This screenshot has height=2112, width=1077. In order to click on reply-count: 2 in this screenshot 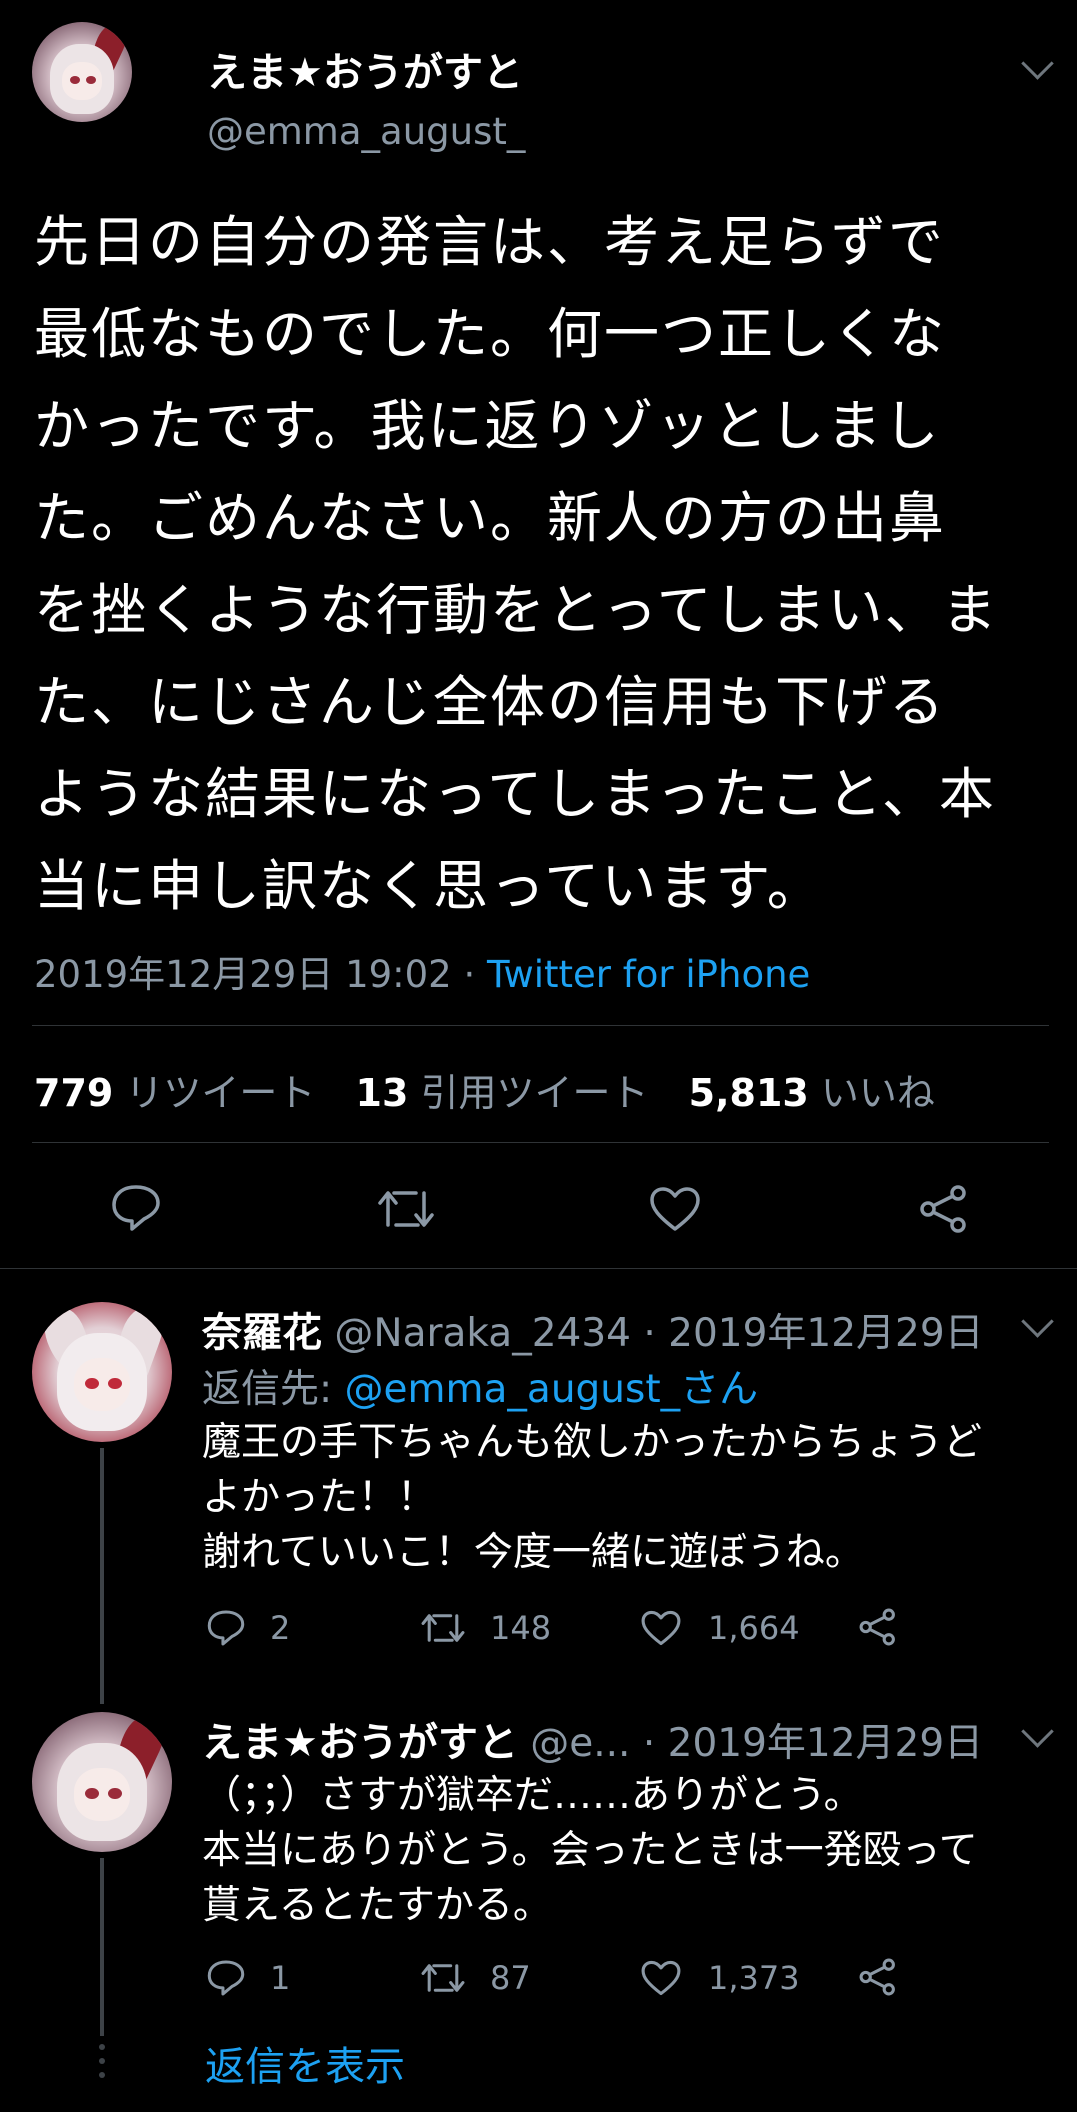, I will do `click(280, 1628)`.